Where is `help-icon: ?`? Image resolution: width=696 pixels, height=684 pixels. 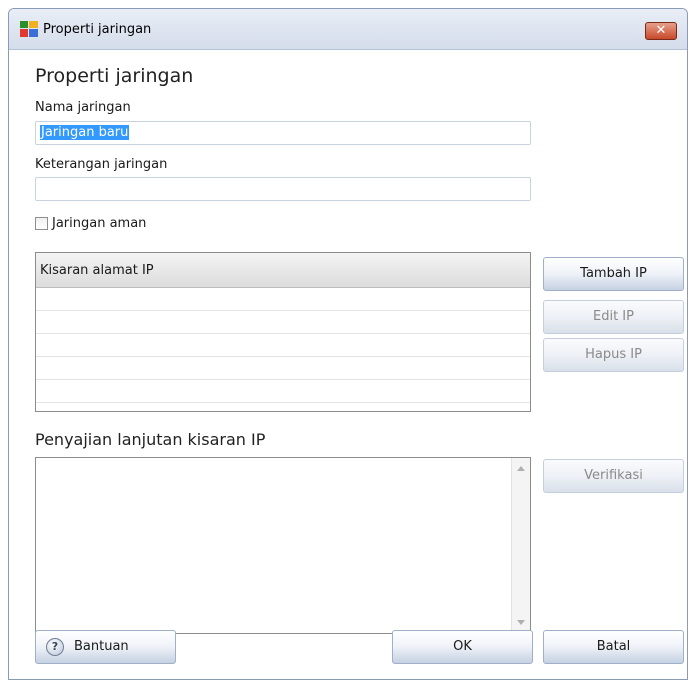 help-icon: ? is located at coordinates (55, 647).